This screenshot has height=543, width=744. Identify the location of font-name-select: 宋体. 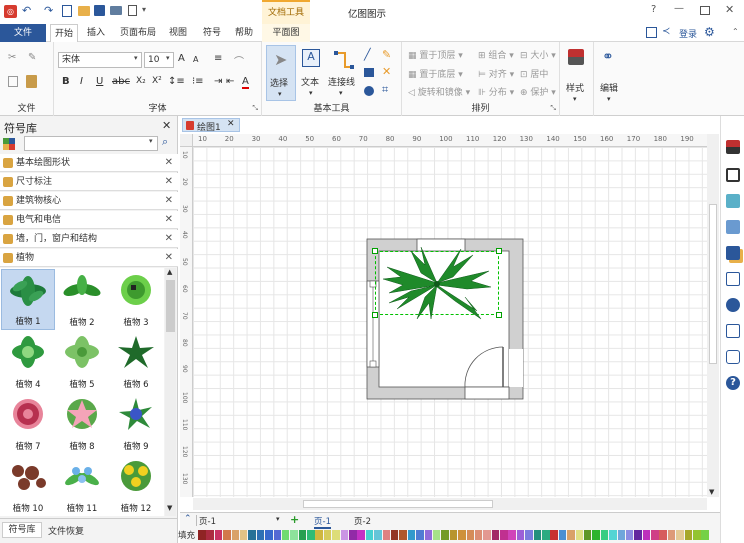
(100, 60).